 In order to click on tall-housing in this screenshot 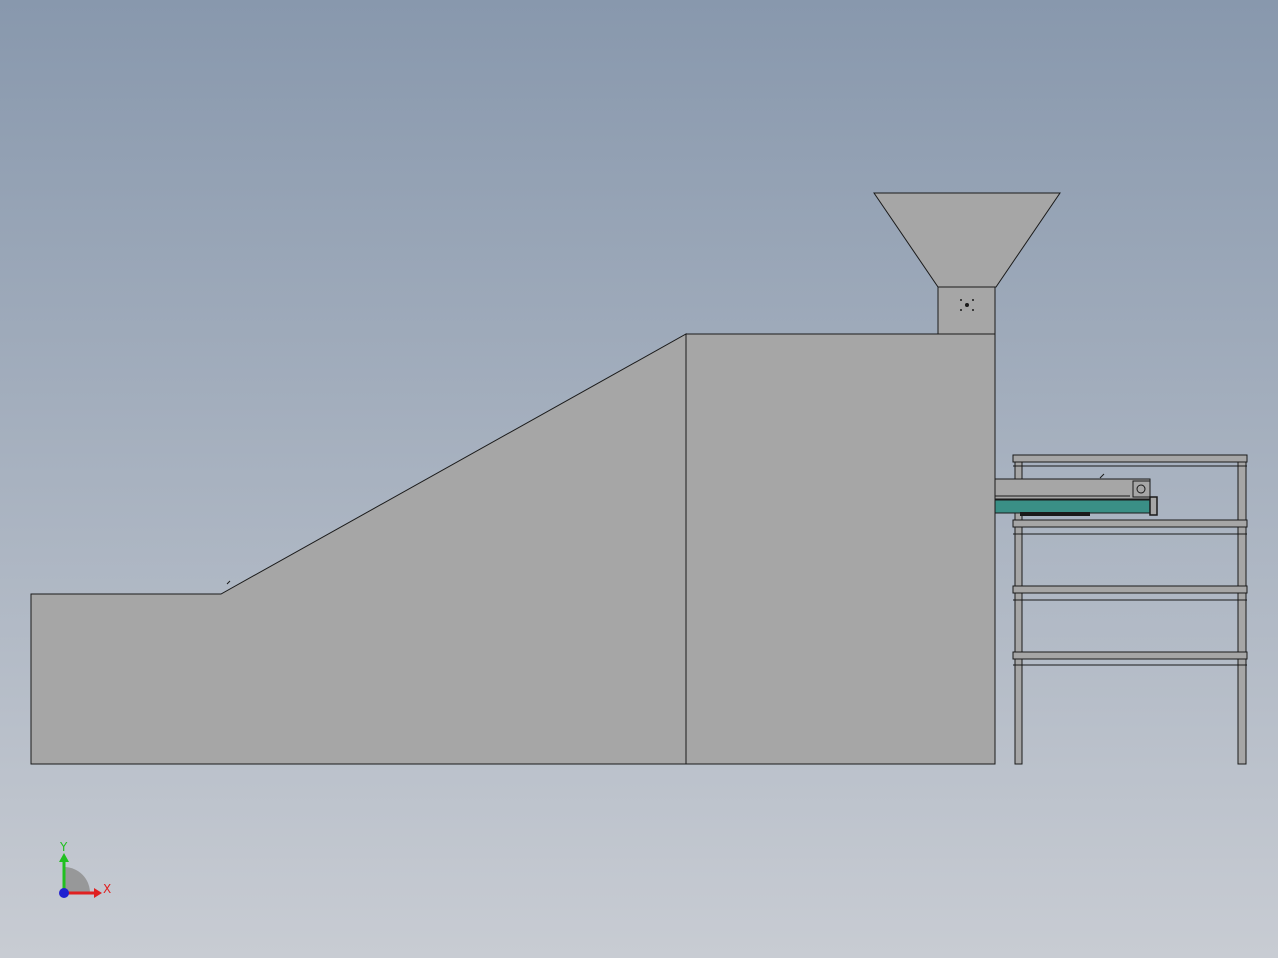, I will do `click(840, 549)`.